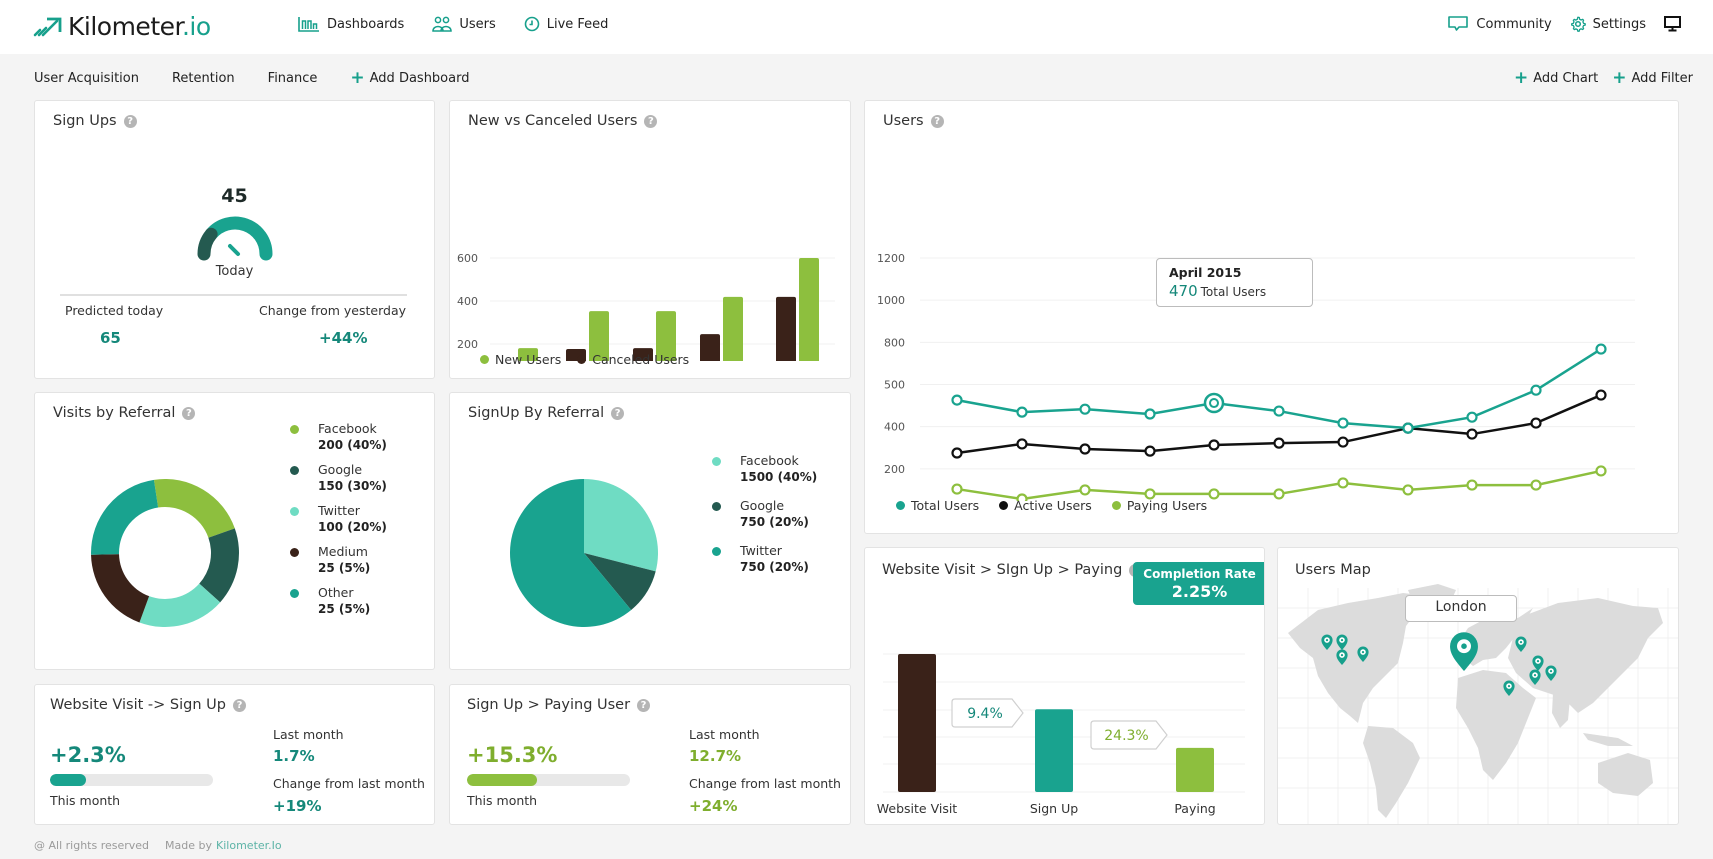 The image size is (1713, 859). I want to click on nav-settings: Settings, so click(1608, 24).